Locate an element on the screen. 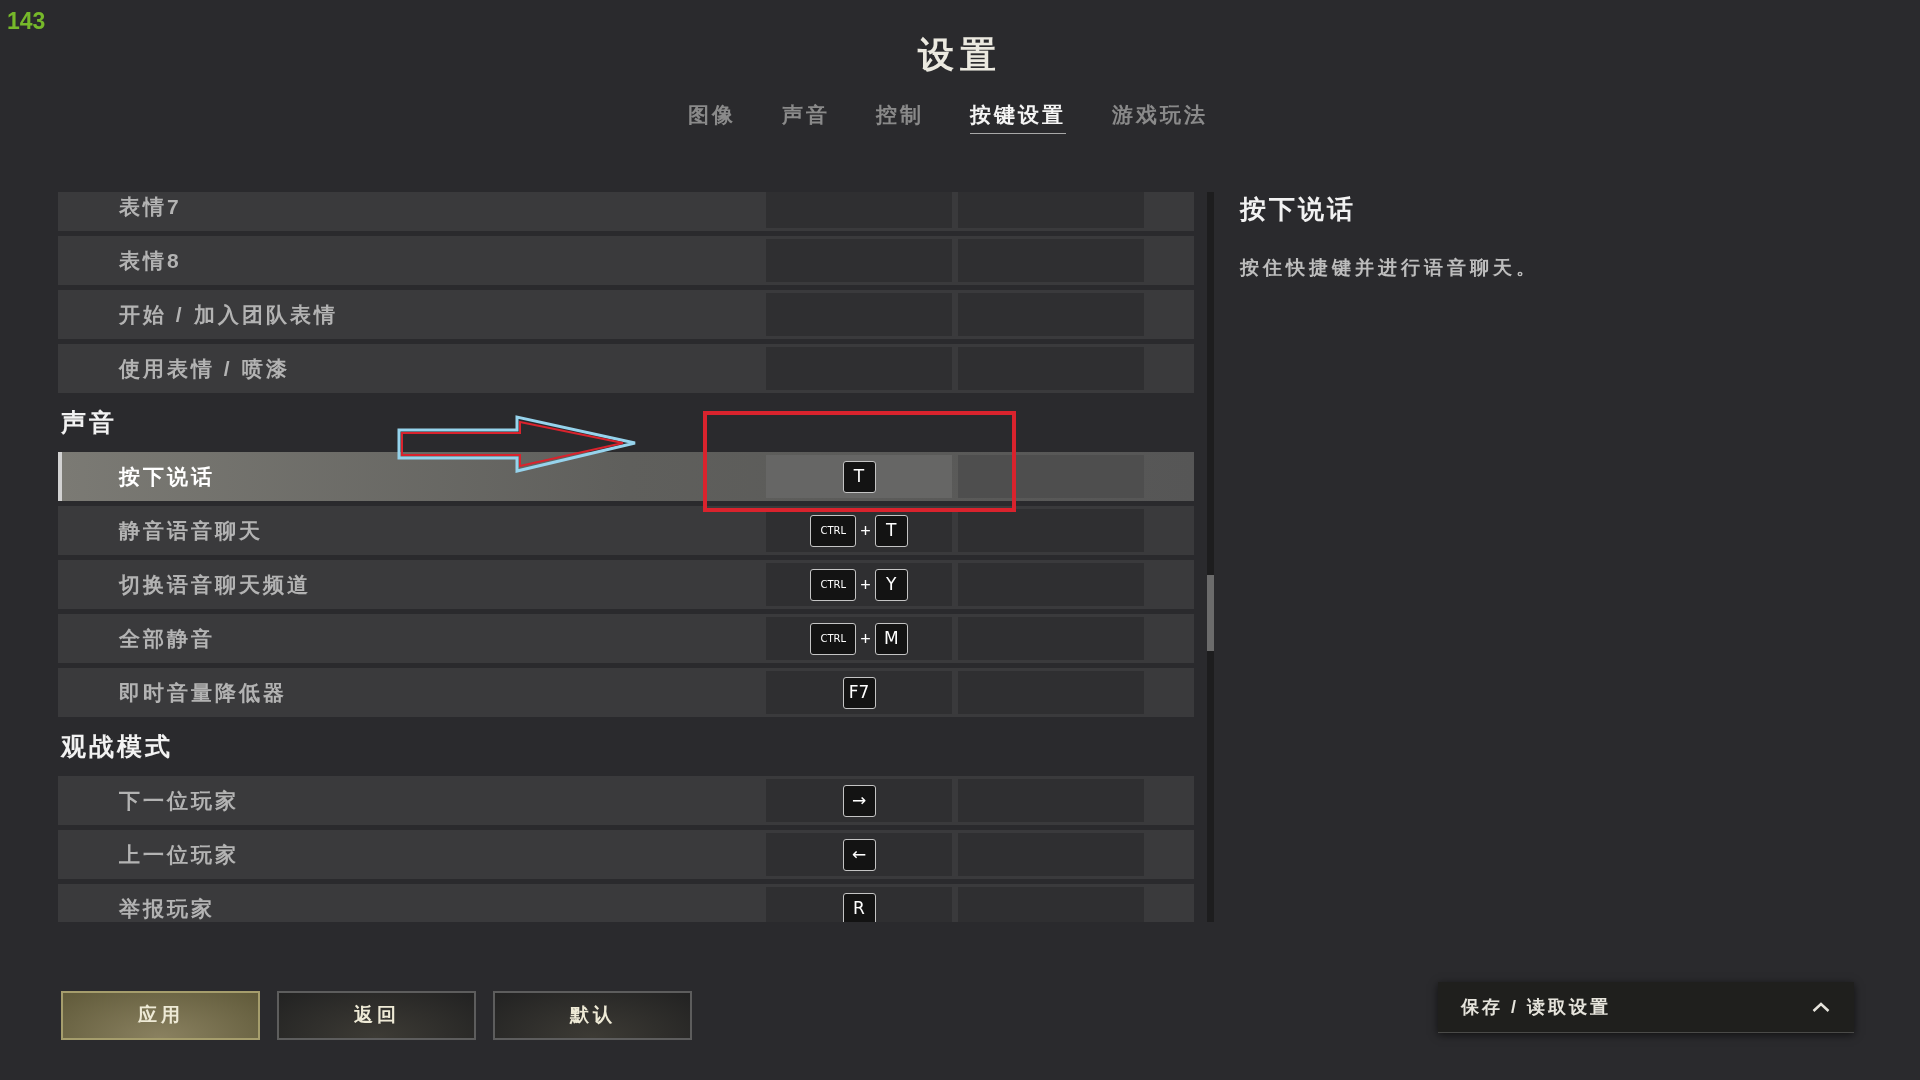 The width and height of the screenshot is (1920, 1080). key-cap: ← is located at coordinates (859, 854).